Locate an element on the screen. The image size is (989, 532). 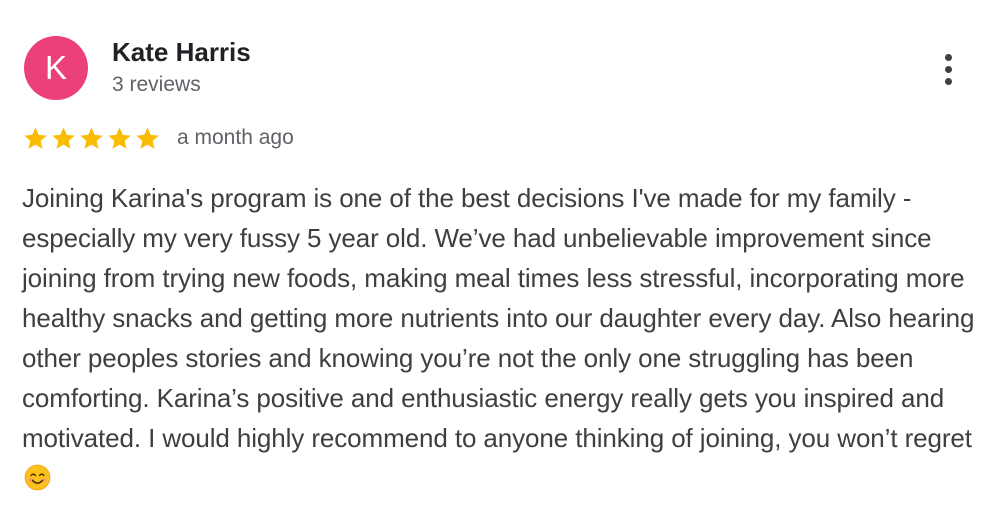
reviewer-name: Kate Harris is located at coordinates (181, 52).